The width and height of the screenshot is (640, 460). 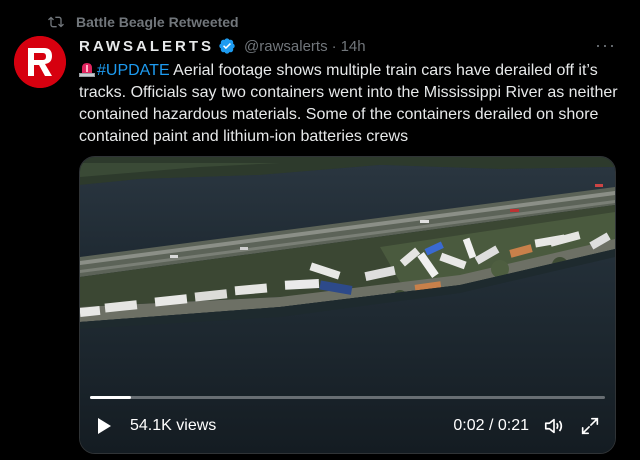 I want to click on hashtag-link: #UPDATE, so click(x=133, y=70).